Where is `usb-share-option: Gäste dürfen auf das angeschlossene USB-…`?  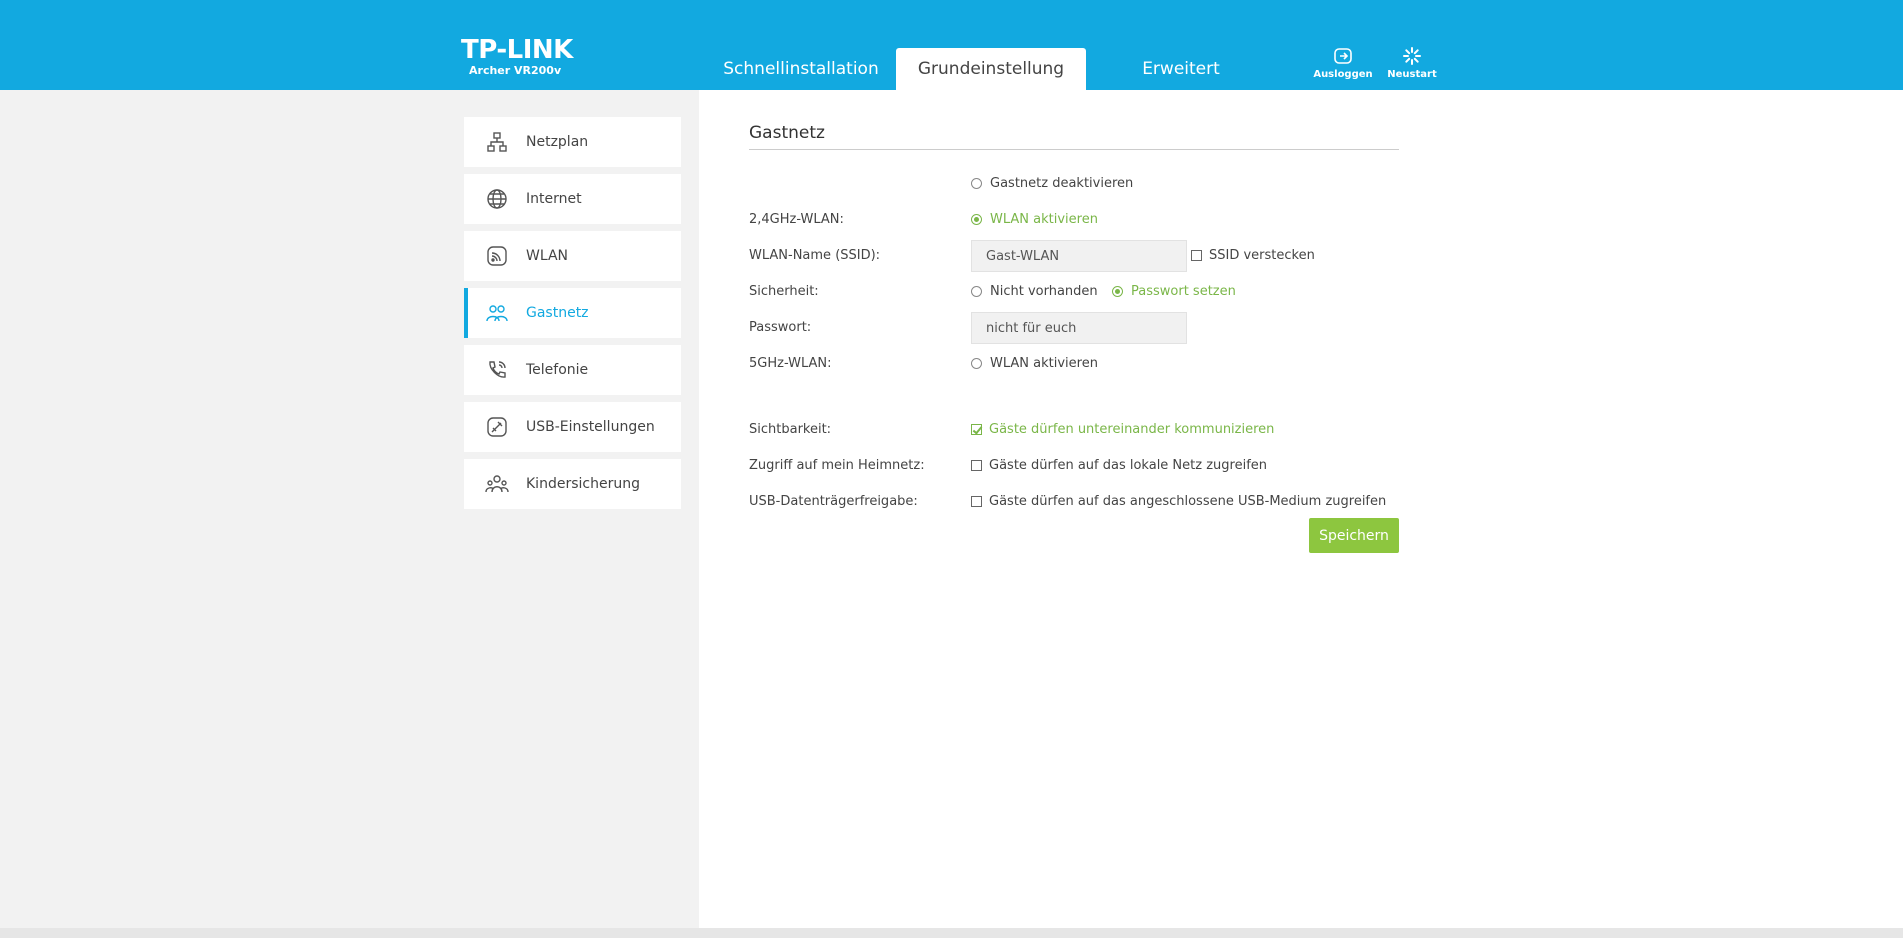 usb-share-option: Gäste dürfen auf das angeschlossene USB-… is located at coordinates (1178, 501).